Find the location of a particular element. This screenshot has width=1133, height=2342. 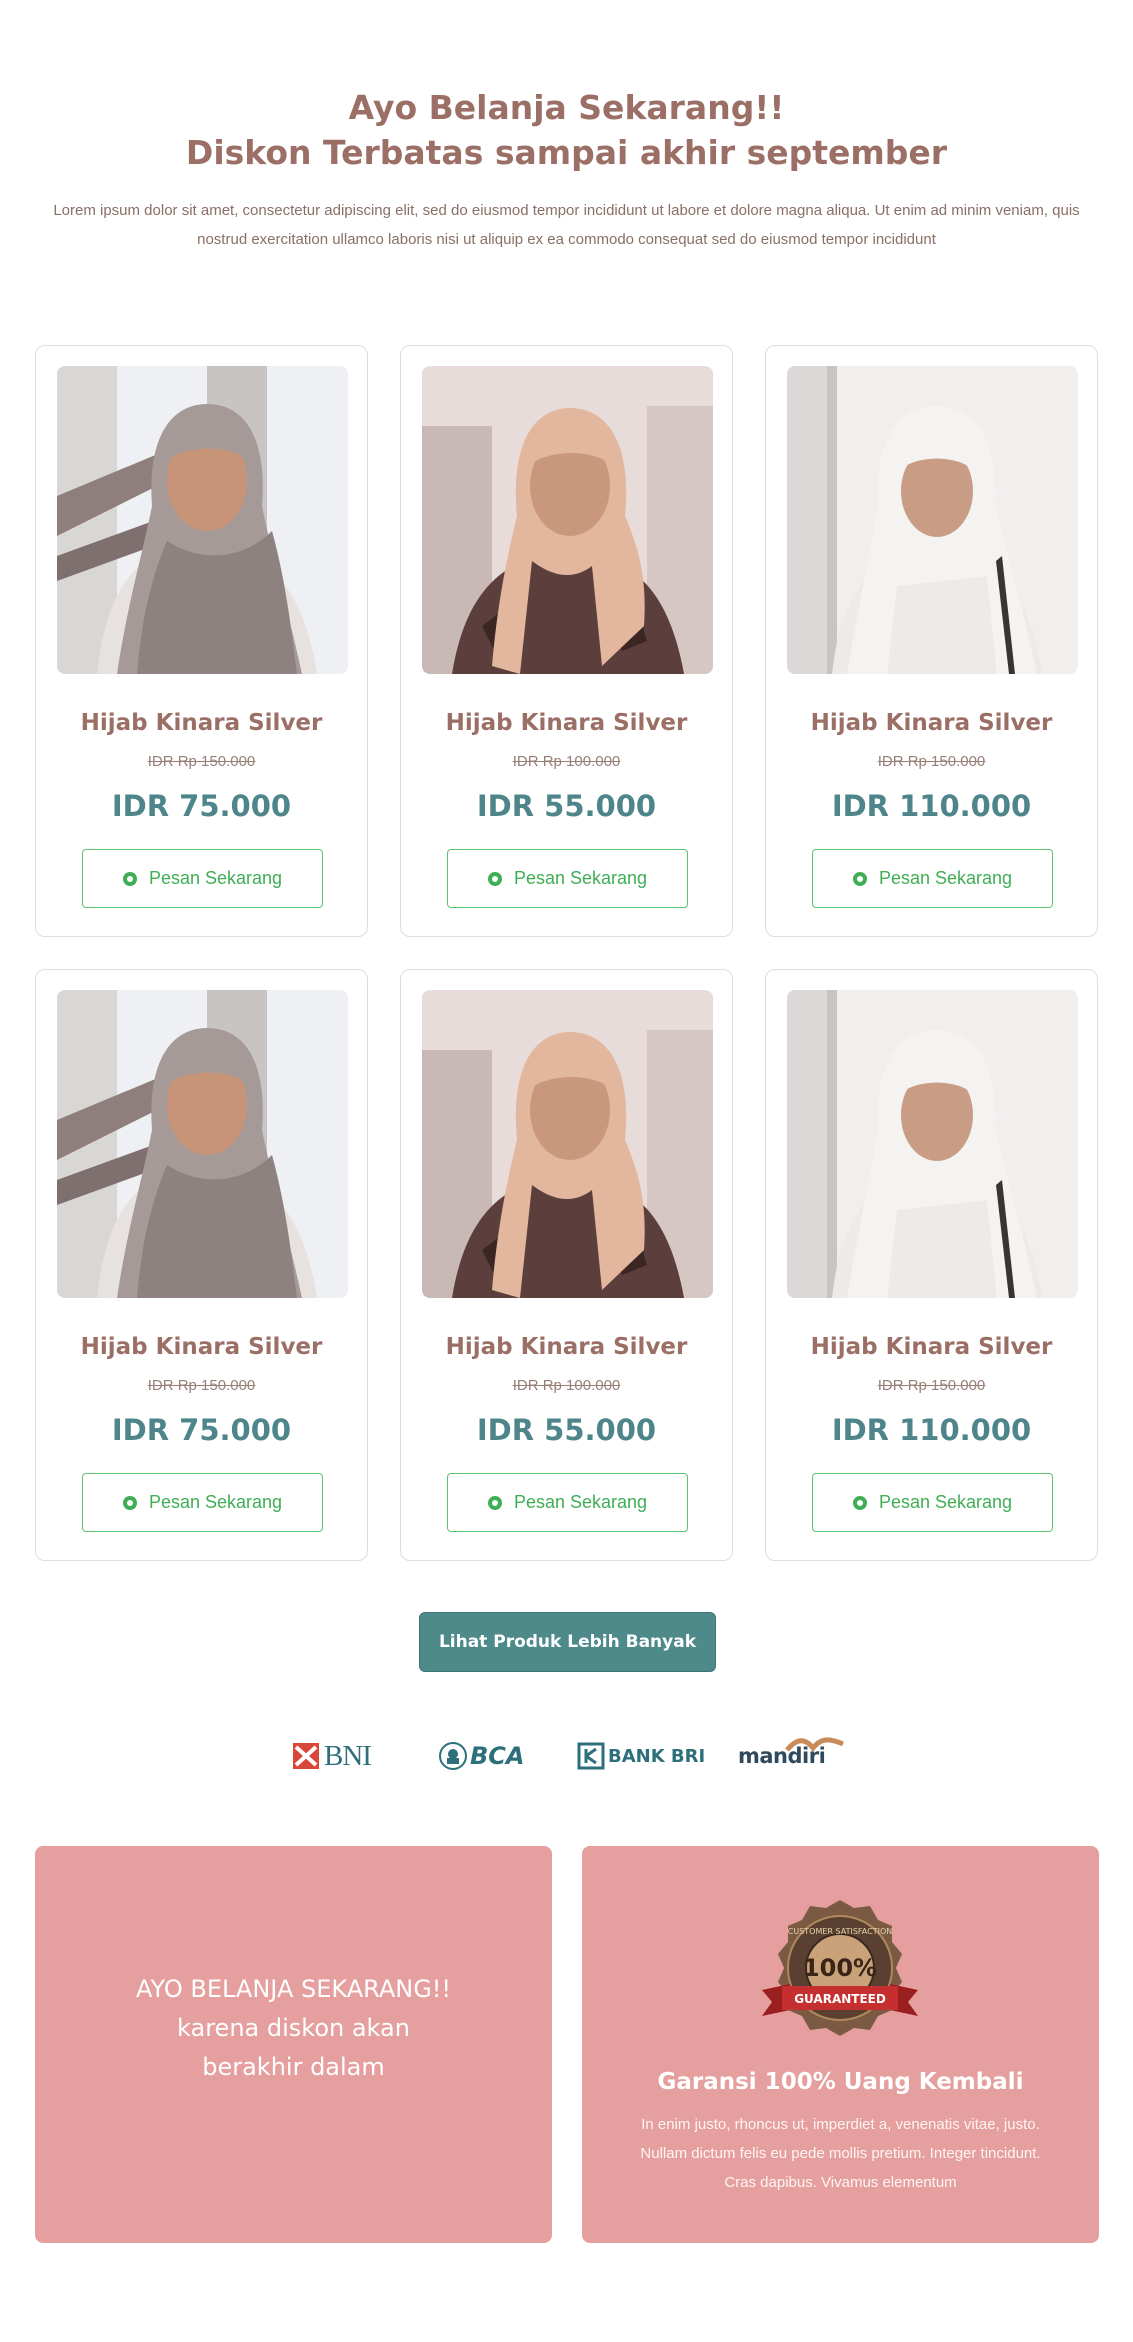

bca-logo-text: BCA is located at coordinates (497, 1756).